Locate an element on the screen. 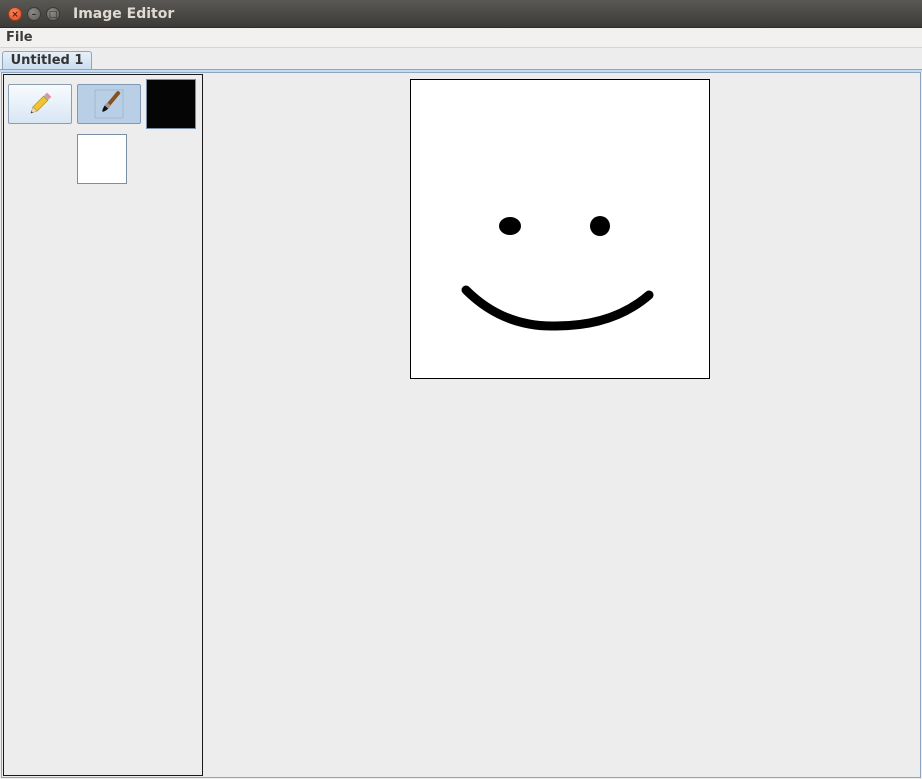  menubar: File is located at coordinates (461, 38).